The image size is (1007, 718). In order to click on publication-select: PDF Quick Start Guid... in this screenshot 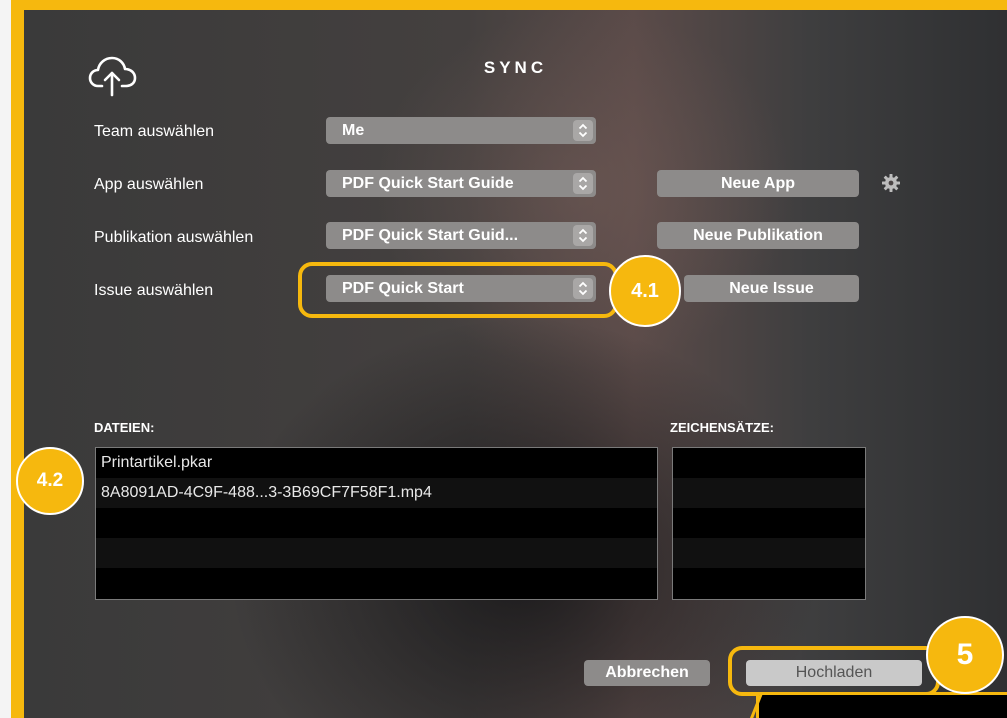, I will do `click(461, 235)`.